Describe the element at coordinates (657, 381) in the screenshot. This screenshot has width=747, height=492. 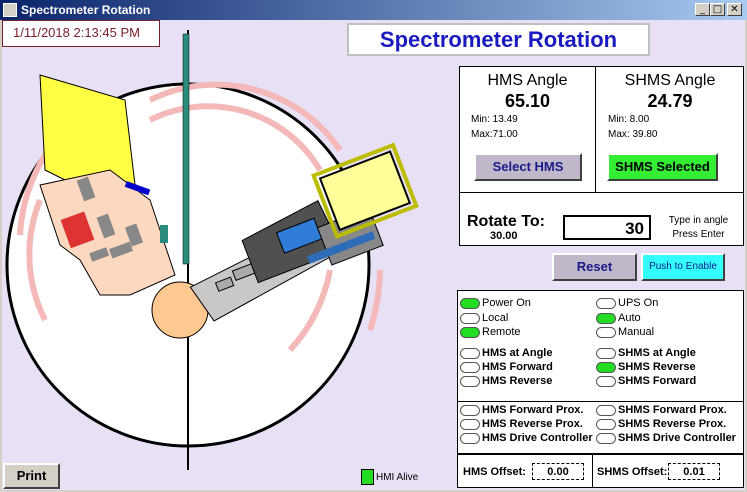
I see `status-label: SHMS Forward` at that location.